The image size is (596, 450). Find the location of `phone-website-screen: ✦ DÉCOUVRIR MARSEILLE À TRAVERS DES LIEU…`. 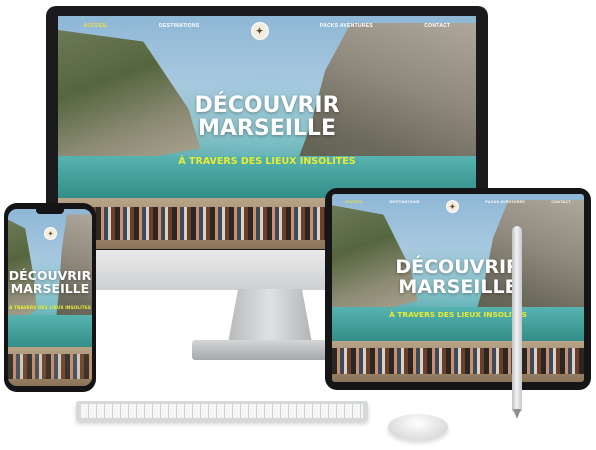

phone-website-screen: ✦ DÉCOUVRIR MARSEILLE À TRAVERS DES LIEU… is located at coordinates (50, 297).